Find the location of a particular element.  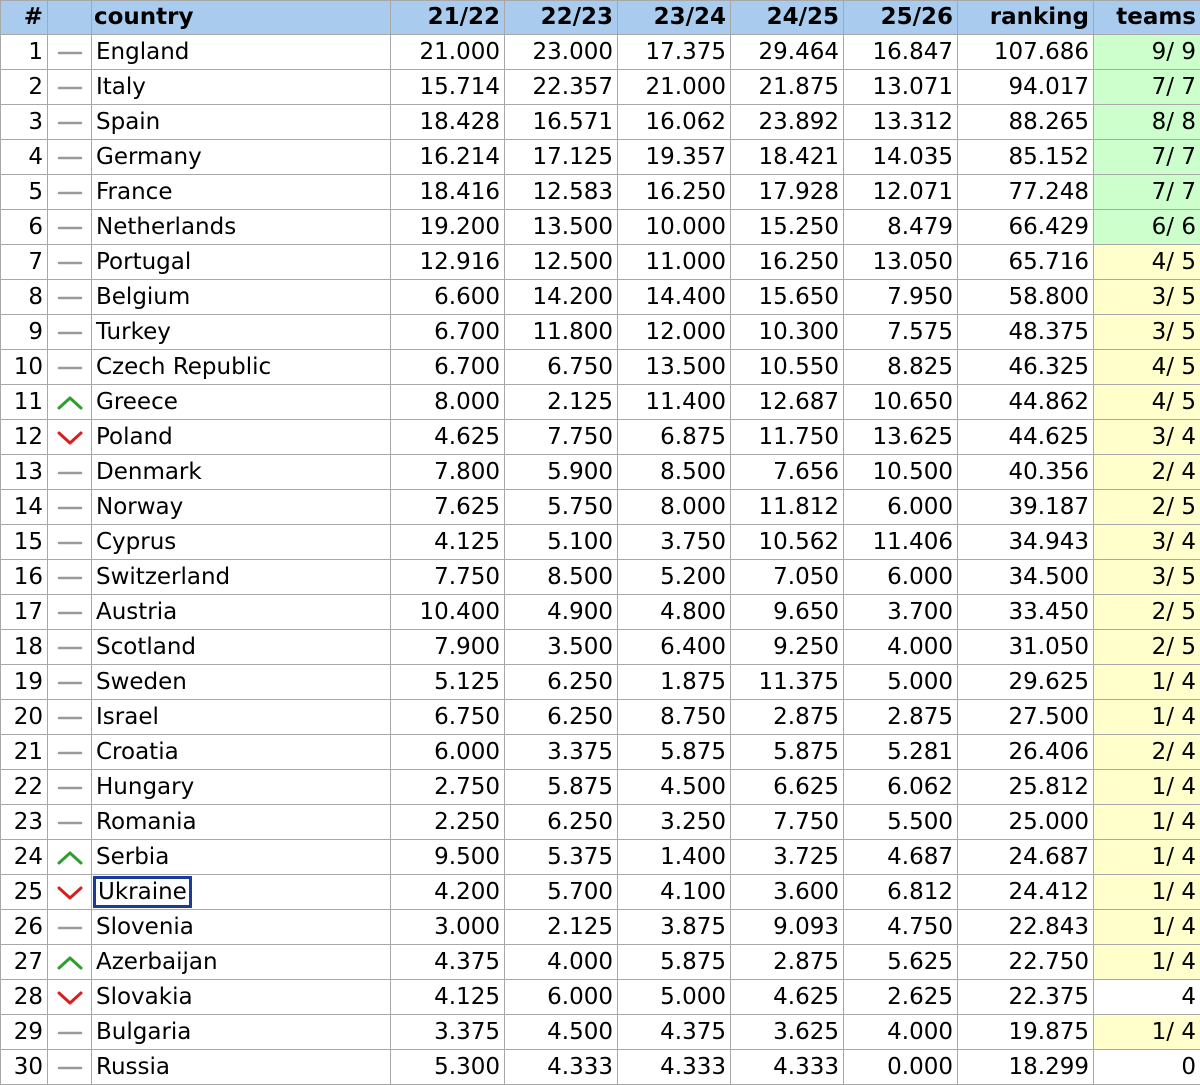

country-link: Portugal is located at coordinates (143, 262).